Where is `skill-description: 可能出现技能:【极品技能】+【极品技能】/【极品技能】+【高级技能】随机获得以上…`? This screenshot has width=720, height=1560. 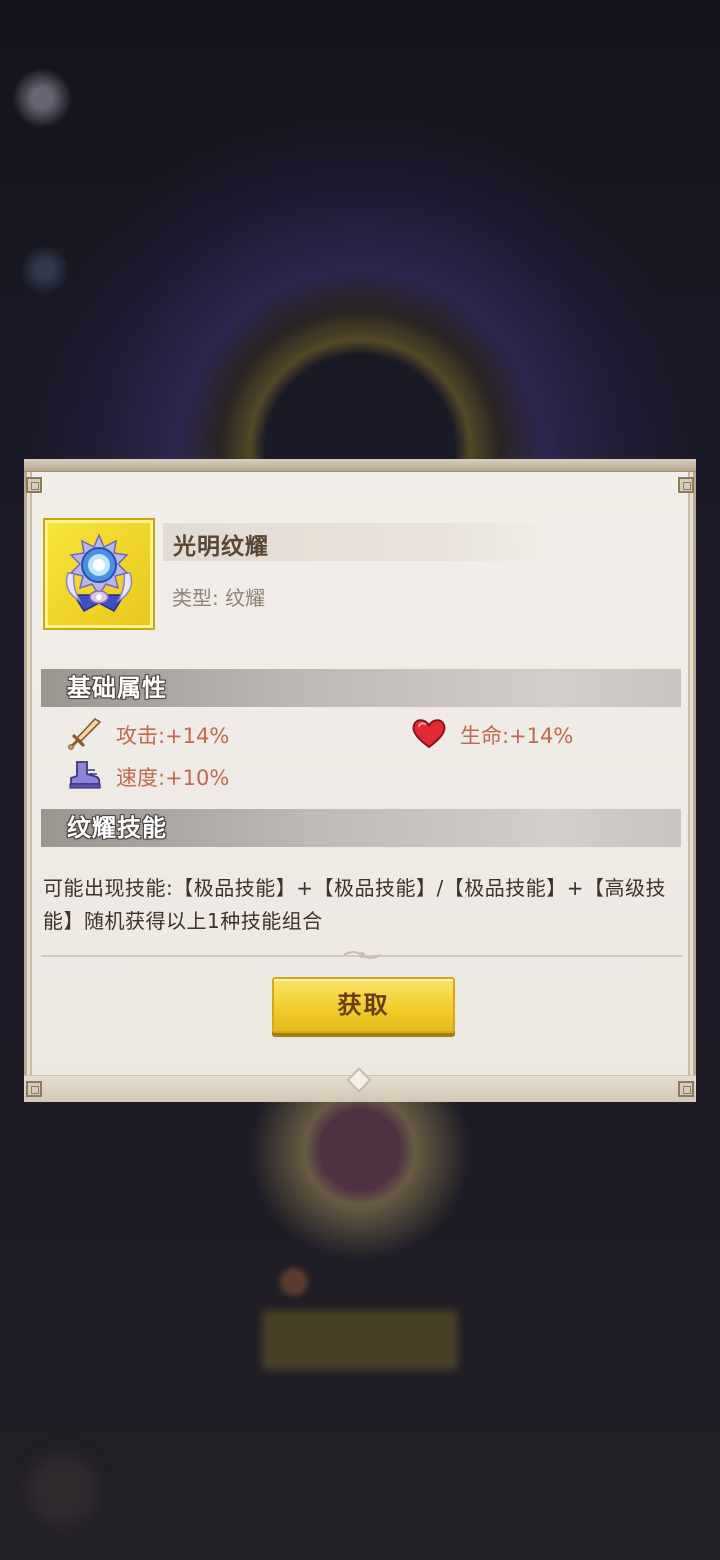
skill-description: 可能出现技能:【极品技能】+【极品技能】/【极品技能】+【高级技能】随机获得以上… is located at coordinates (354, 904).